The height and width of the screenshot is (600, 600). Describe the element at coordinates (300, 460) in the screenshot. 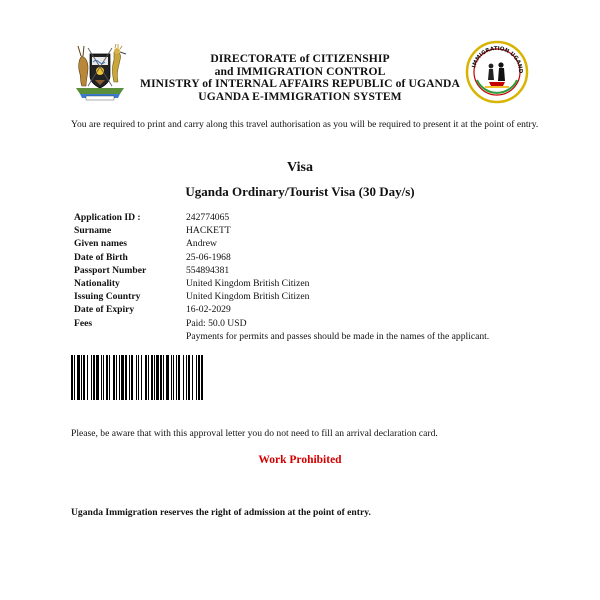

I see `work-status: Work Prohibited` at that location.